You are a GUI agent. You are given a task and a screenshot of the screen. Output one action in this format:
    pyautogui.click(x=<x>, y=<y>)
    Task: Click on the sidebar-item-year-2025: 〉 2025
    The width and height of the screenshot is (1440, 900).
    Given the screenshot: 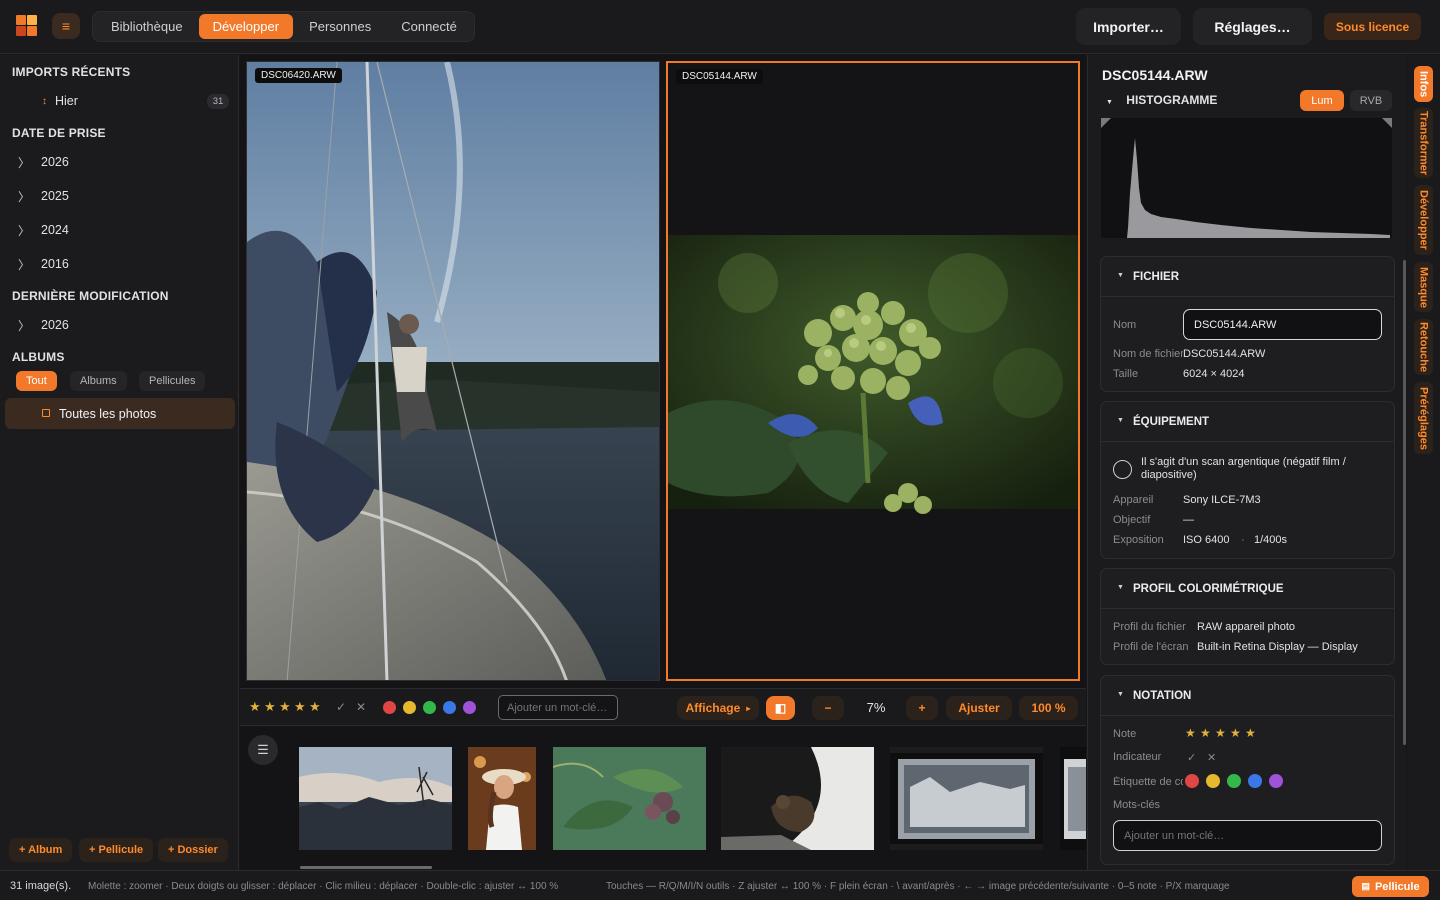 What is the action you would take?
    pyautogui.click(x=119, y=196)
    